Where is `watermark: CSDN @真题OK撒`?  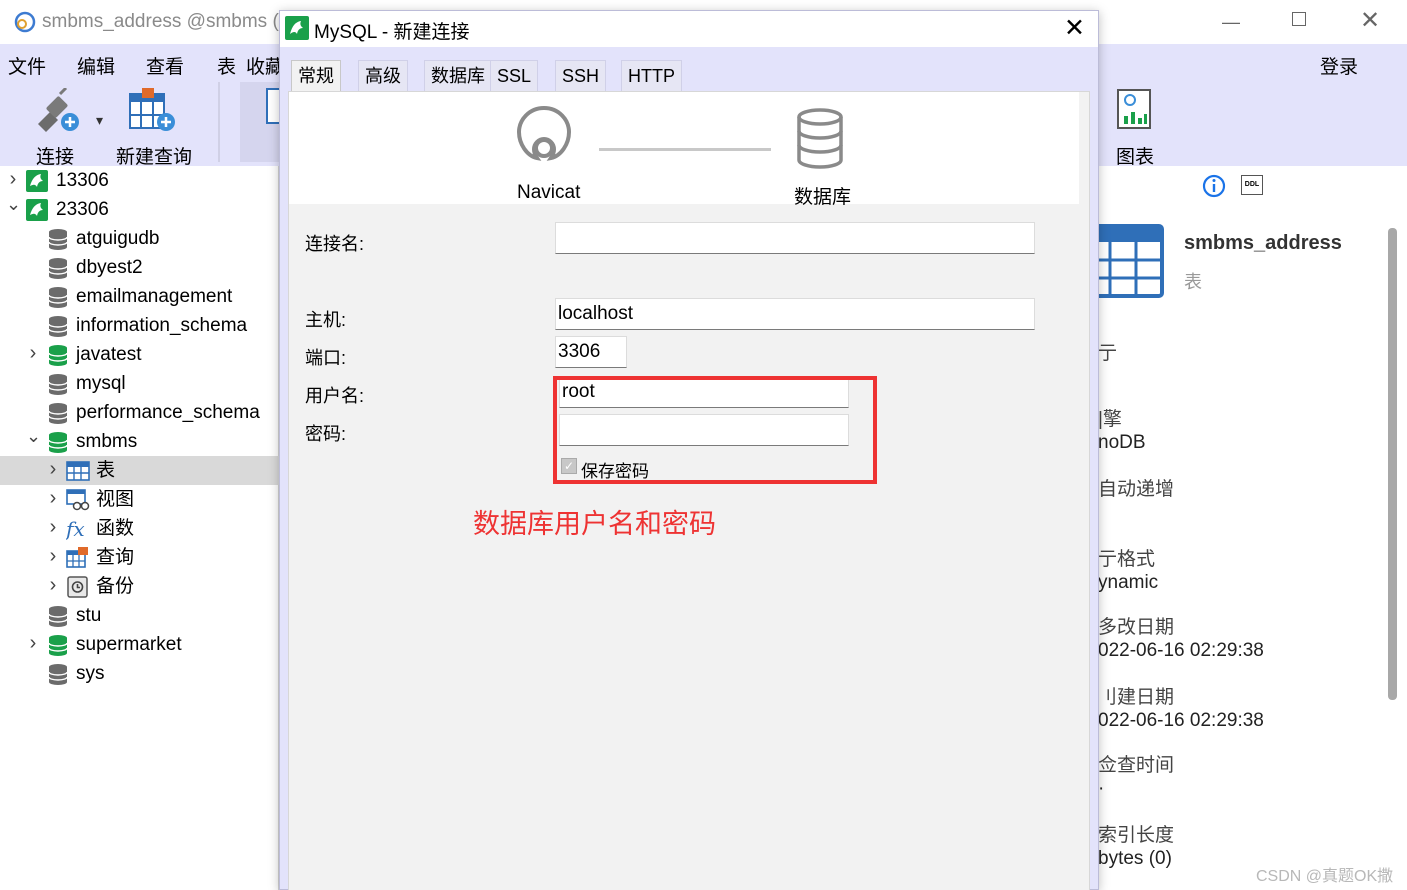 watermark: CSDN @真题OK撒 is located at coordinates (1325, 876).